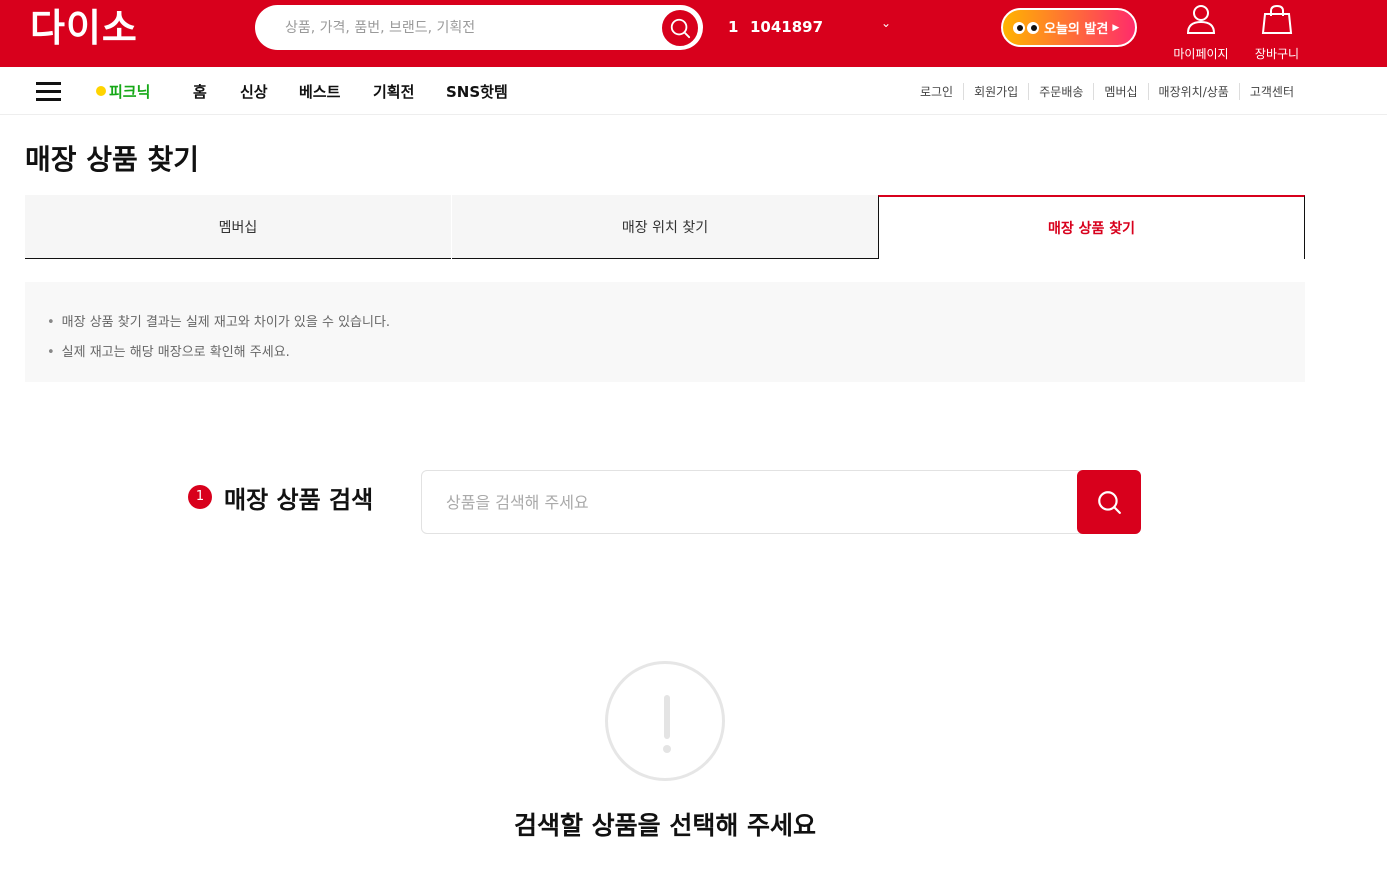 The width and height of the screenshot is (1387, 886). I want to click on nav-new: 신상, so click(254, 91).